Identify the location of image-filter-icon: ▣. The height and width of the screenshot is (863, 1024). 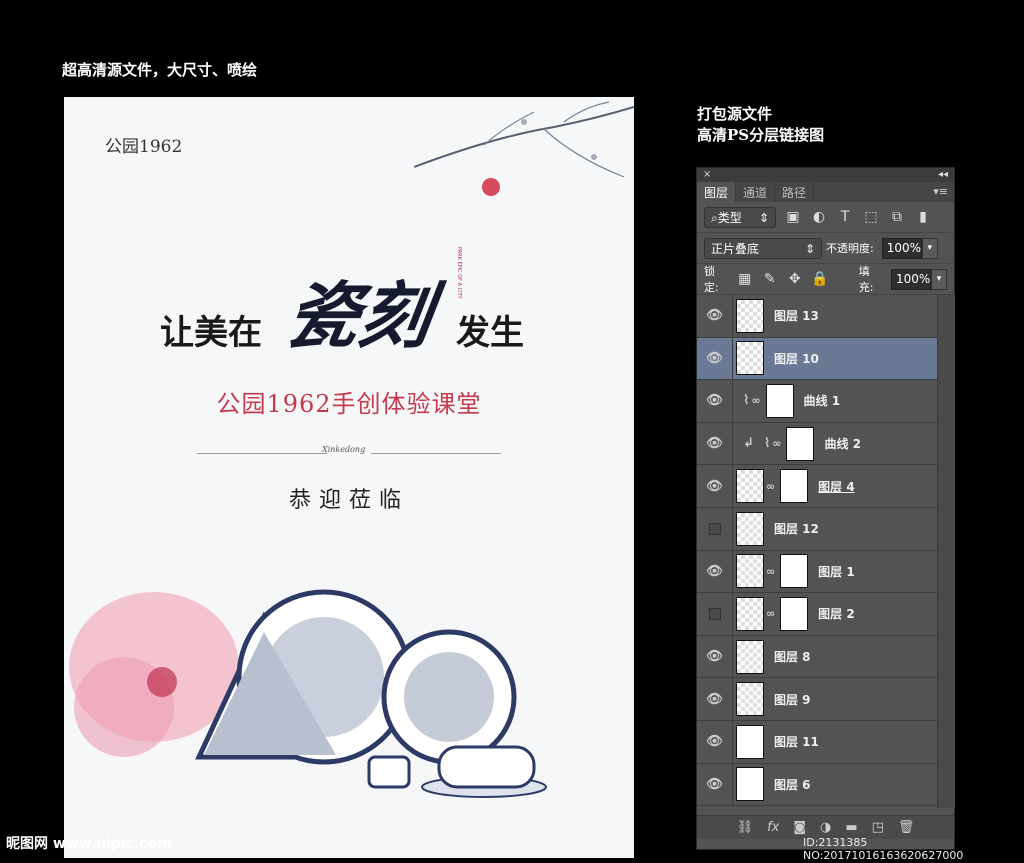
(793, 217).